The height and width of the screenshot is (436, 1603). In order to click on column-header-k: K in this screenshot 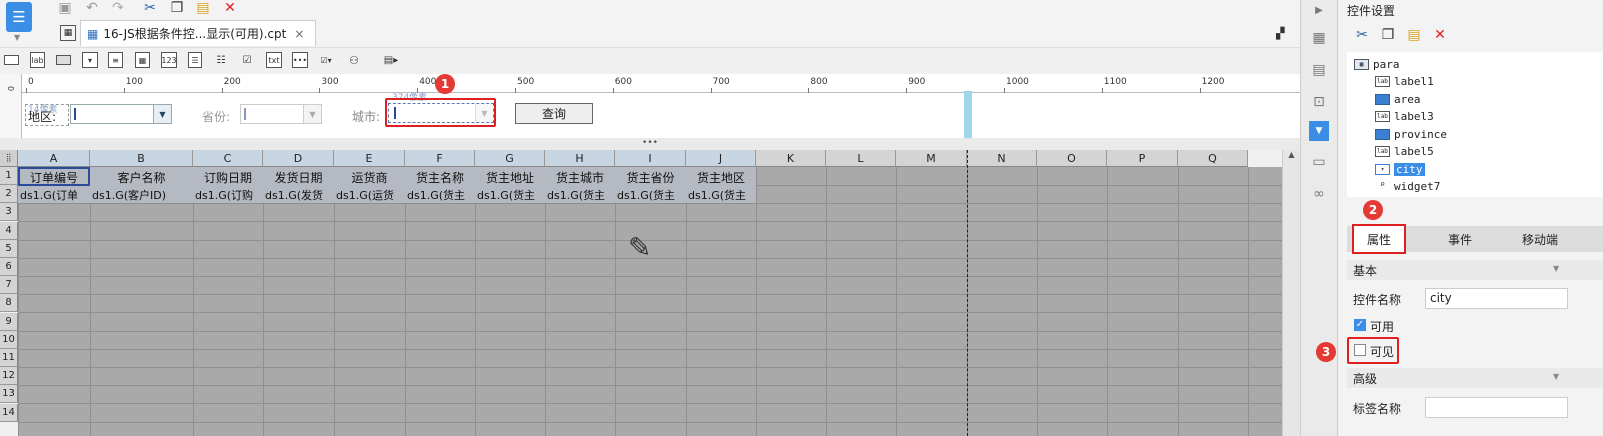, I will do `click(791, 158)`.